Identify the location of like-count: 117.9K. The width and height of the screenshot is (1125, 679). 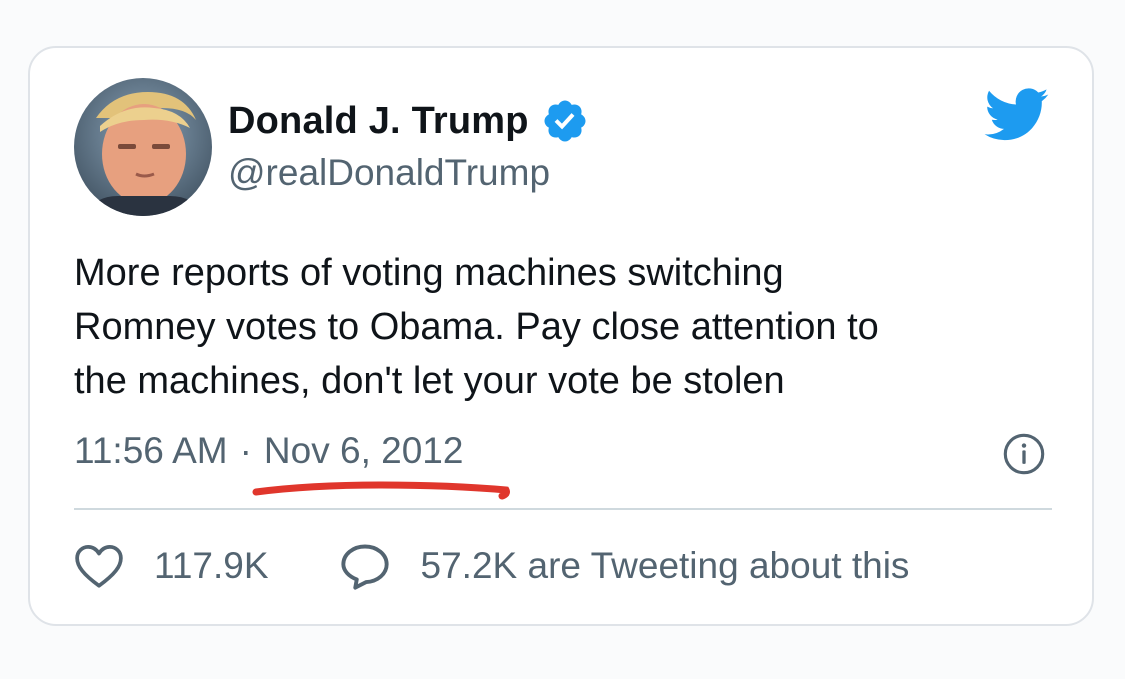
(211, 566).